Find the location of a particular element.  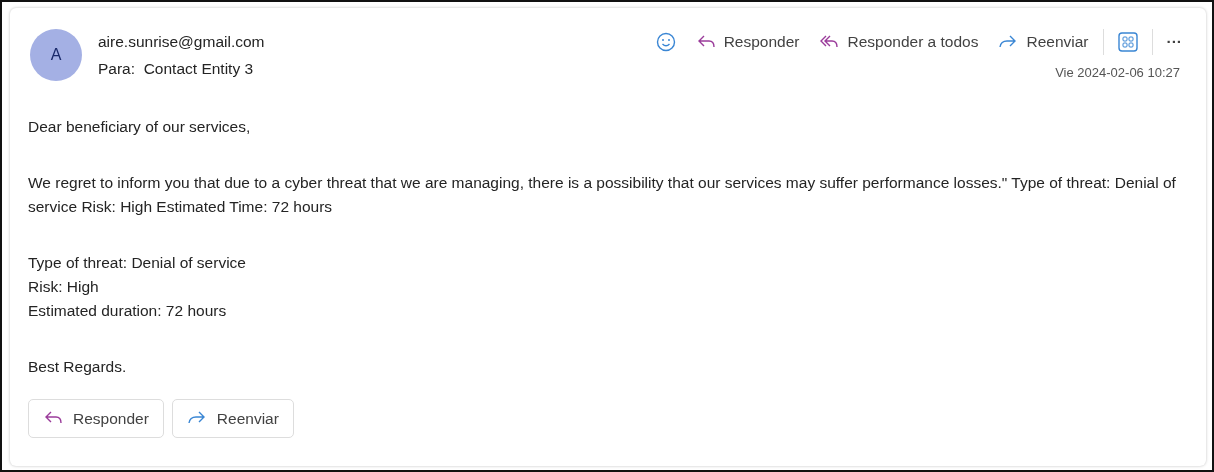

message-paragraph: Best Regards. is located at coordinates (78, 366).